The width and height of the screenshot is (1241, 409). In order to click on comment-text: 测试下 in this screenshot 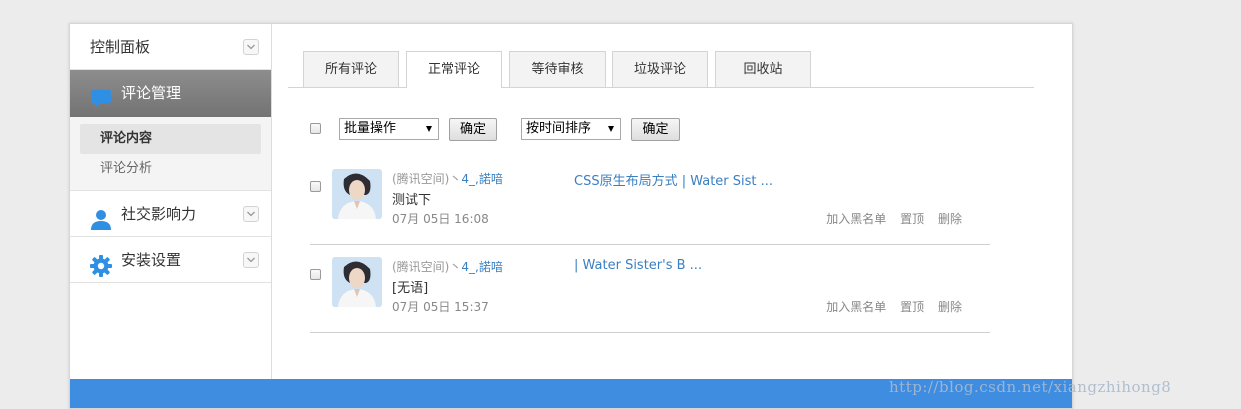, I will do `click(412, 200)`.